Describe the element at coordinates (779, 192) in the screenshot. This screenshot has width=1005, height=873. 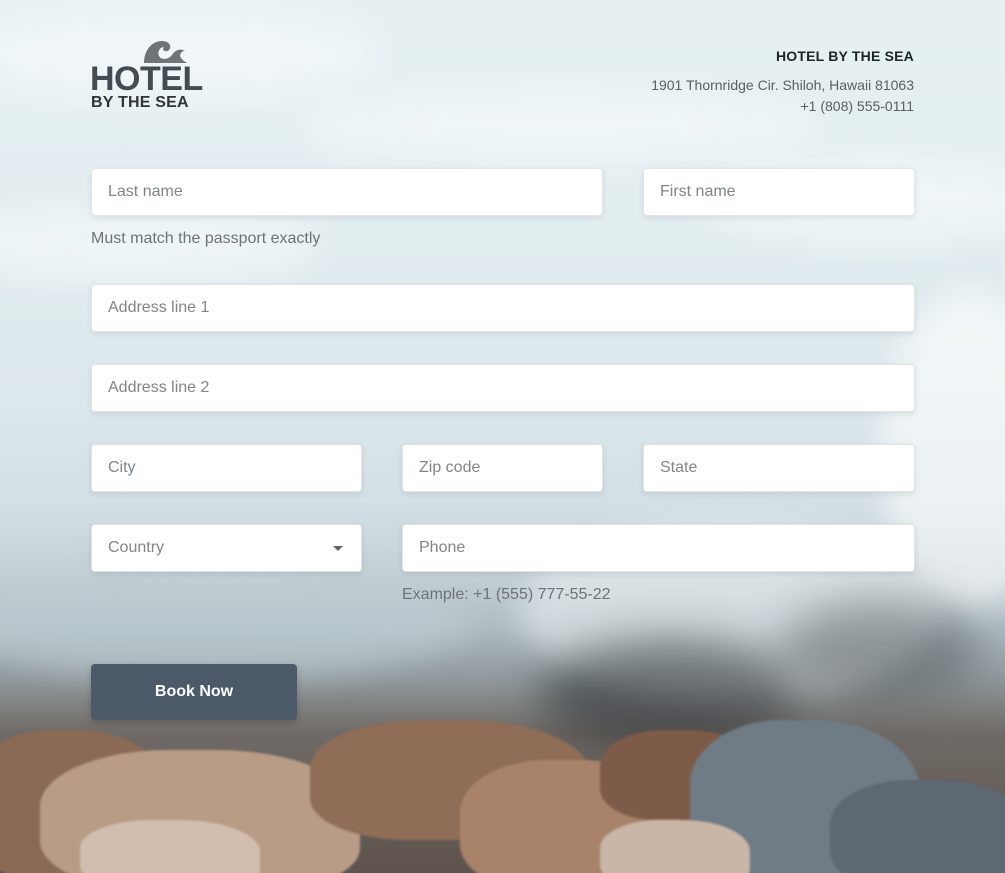
I see `first-name-input` at that location.